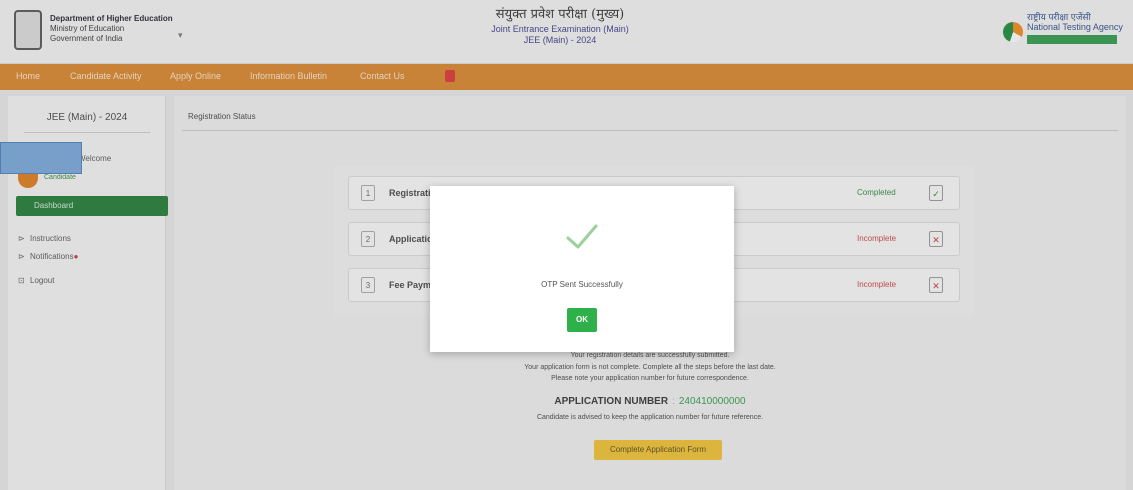 The width and height of the screenshot is (1133, 490). I want to click on success-check-icon, so click(582, 236).